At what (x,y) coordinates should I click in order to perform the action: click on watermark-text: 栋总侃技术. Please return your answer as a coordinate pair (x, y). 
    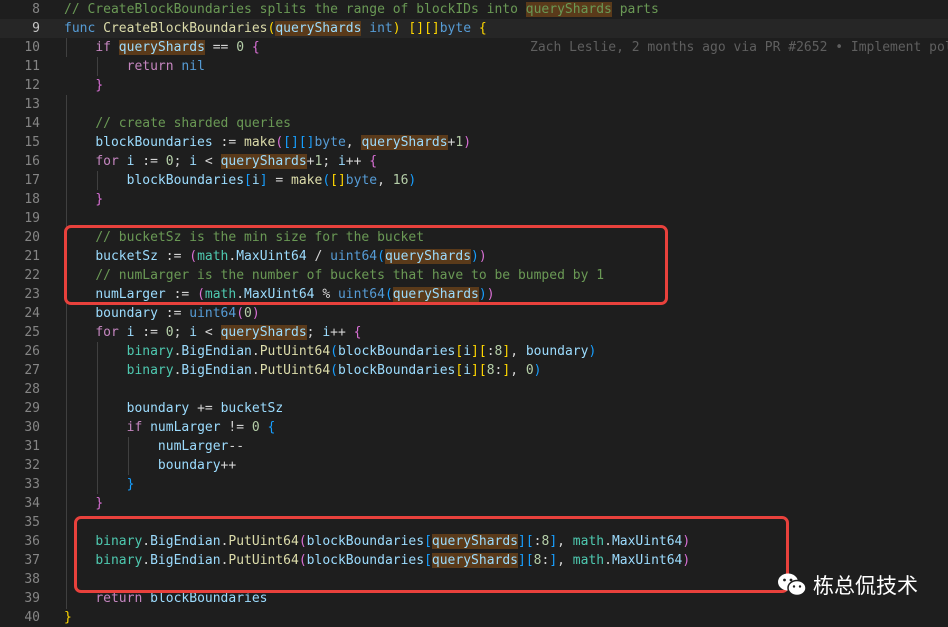
    Looking at the image, I should click on (865, 586).